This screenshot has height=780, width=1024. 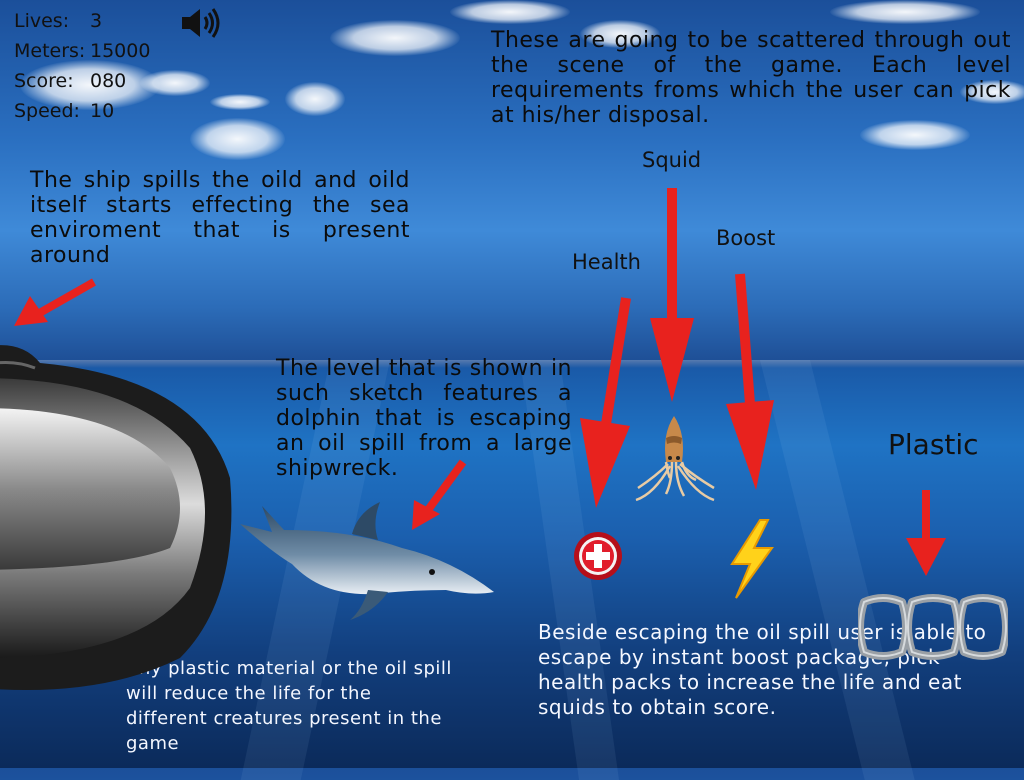 I want to click on lightning-bolt-icon, so click(x=750, y=559).